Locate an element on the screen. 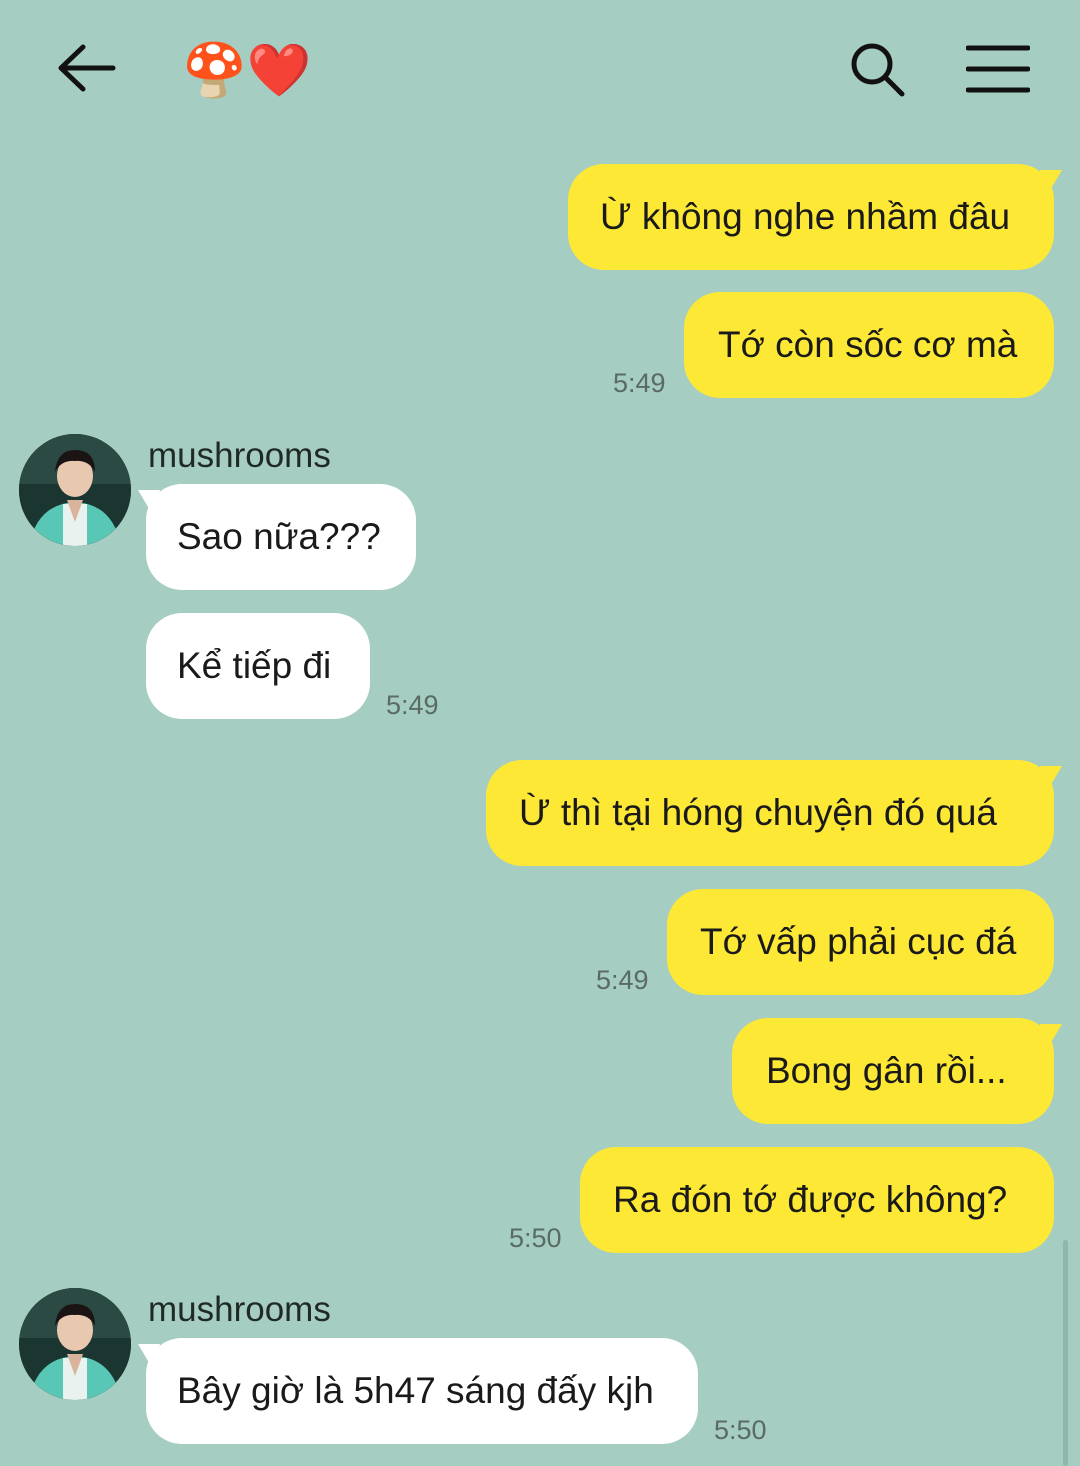  message-text: Tớ vấp phải cục đá is located at coordinates (858, 941).